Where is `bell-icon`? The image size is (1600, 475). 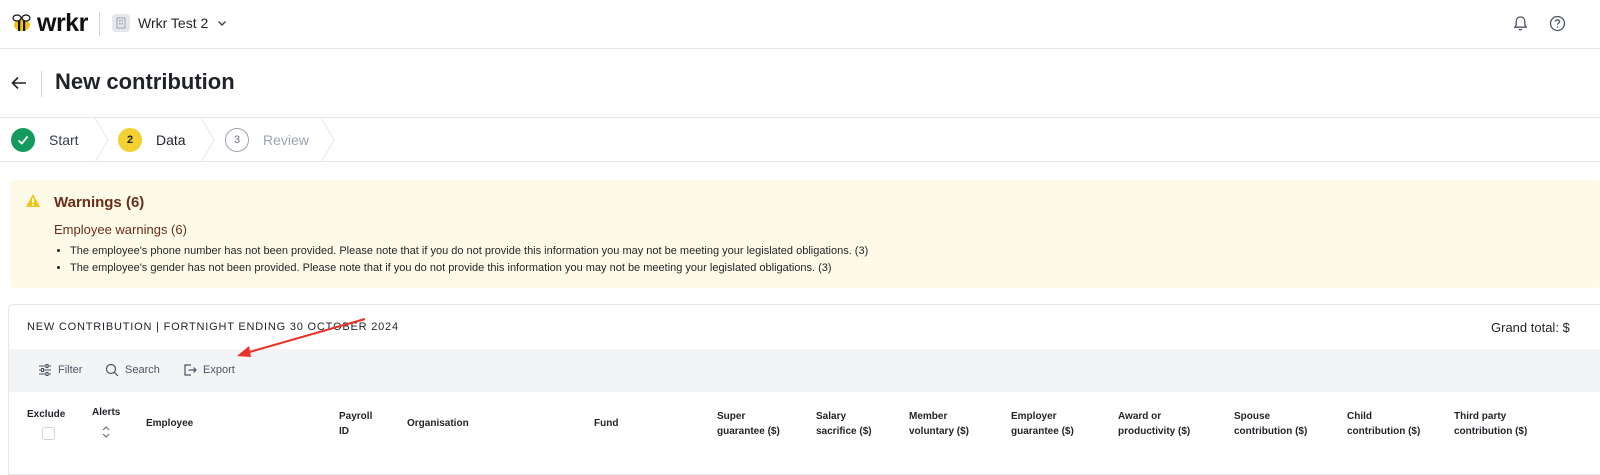
bell-icon is located at coordinates (1520, 23).